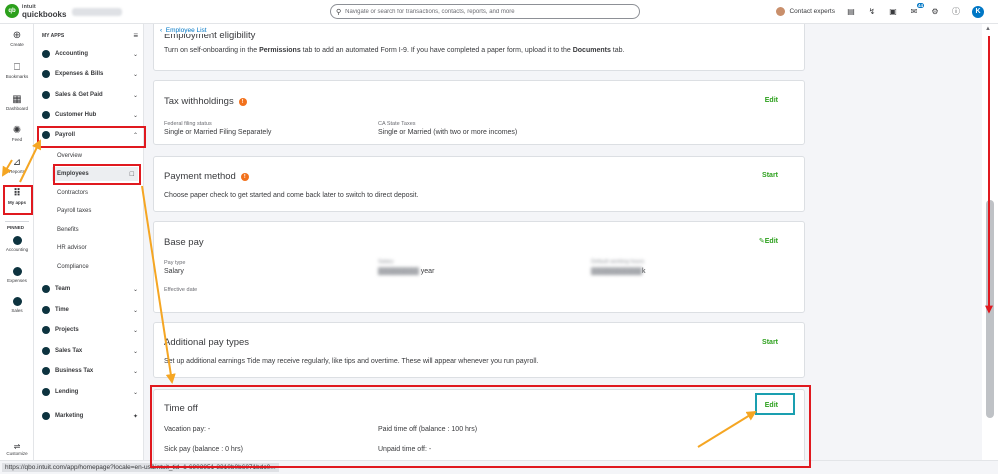 This screenshot has width=998, height=474. I want to click on sidebar-item-business-tax: Business Tax ⌄, so click(90, 371).